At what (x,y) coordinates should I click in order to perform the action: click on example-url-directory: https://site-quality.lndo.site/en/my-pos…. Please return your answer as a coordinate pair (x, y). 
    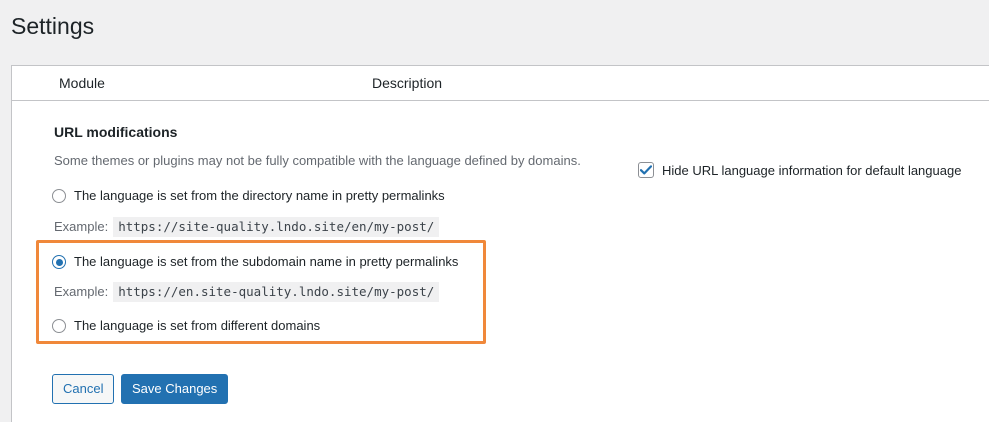
    Looking at the image, I should click on (276, 227).